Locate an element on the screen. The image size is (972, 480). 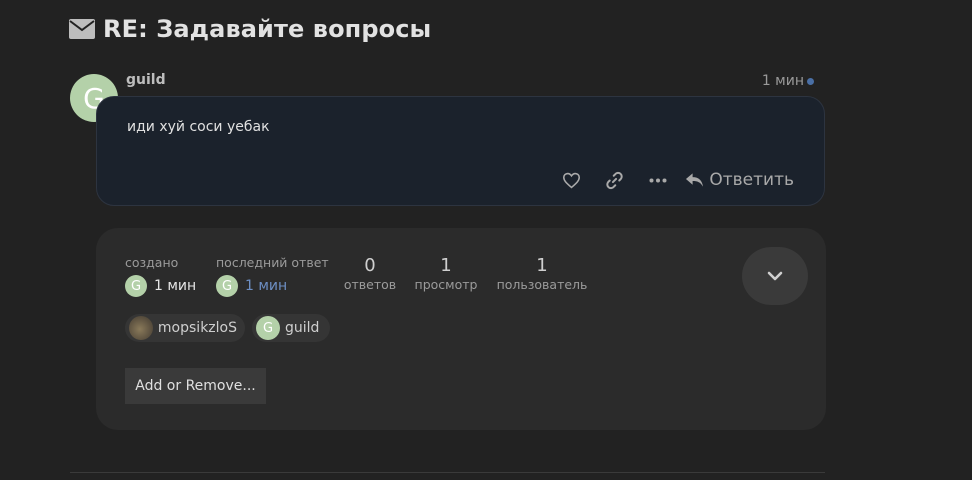
participant-name: guild is located at coordinates (302, 328).